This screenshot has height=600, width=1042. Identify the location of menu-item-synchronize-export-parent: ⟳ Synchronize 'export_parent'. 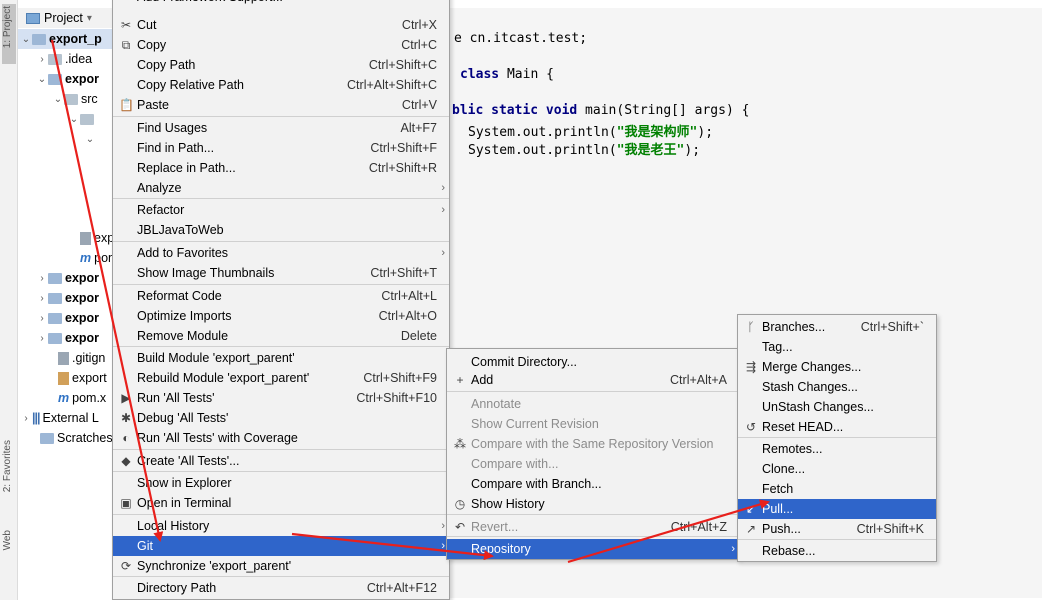
(281, 566).